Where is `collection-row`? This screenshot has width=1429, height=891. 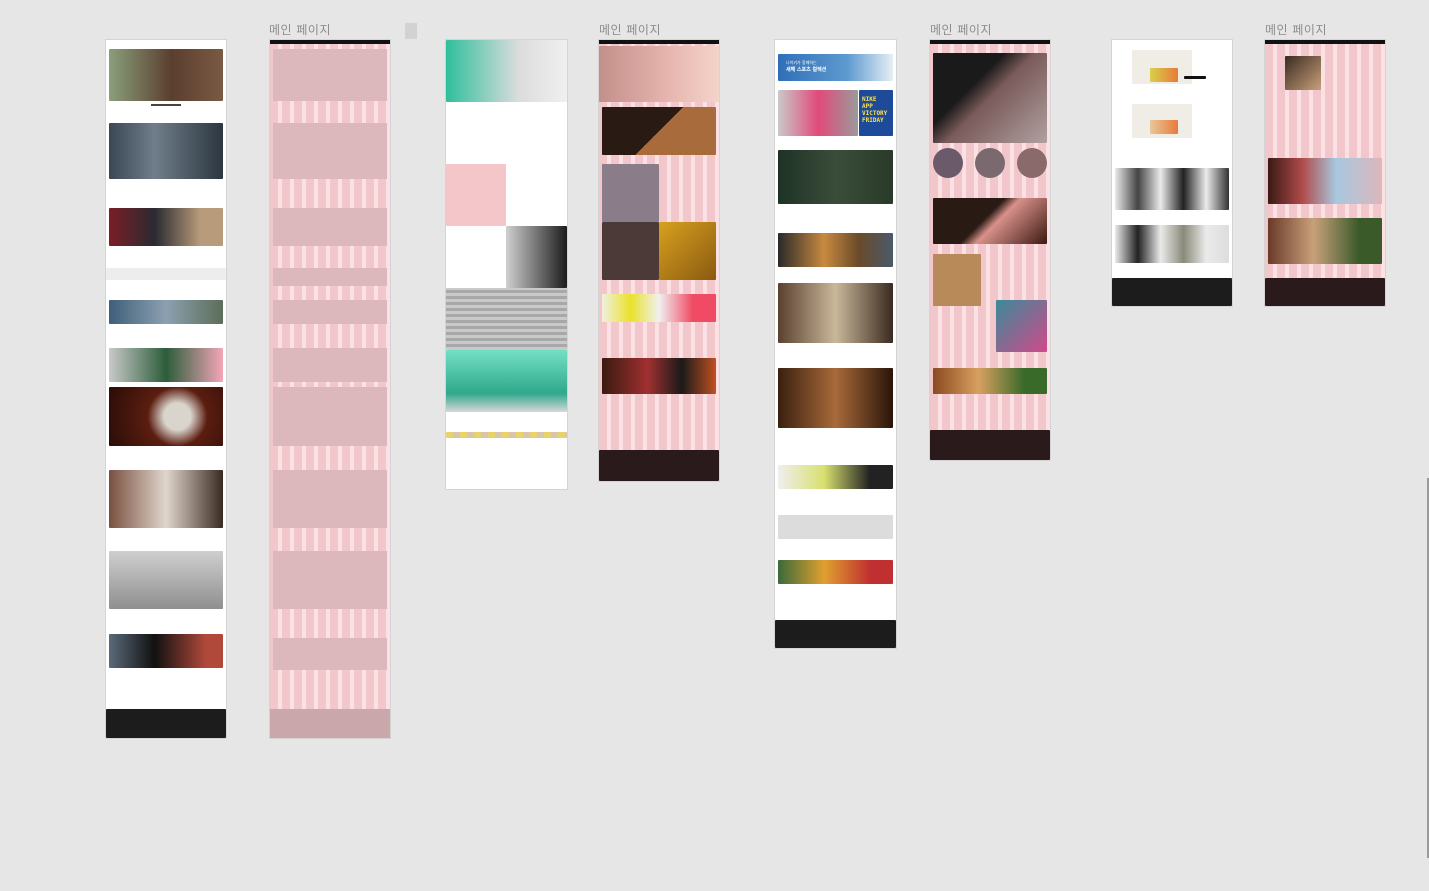
collection-row is located at coordinates (166, 312).